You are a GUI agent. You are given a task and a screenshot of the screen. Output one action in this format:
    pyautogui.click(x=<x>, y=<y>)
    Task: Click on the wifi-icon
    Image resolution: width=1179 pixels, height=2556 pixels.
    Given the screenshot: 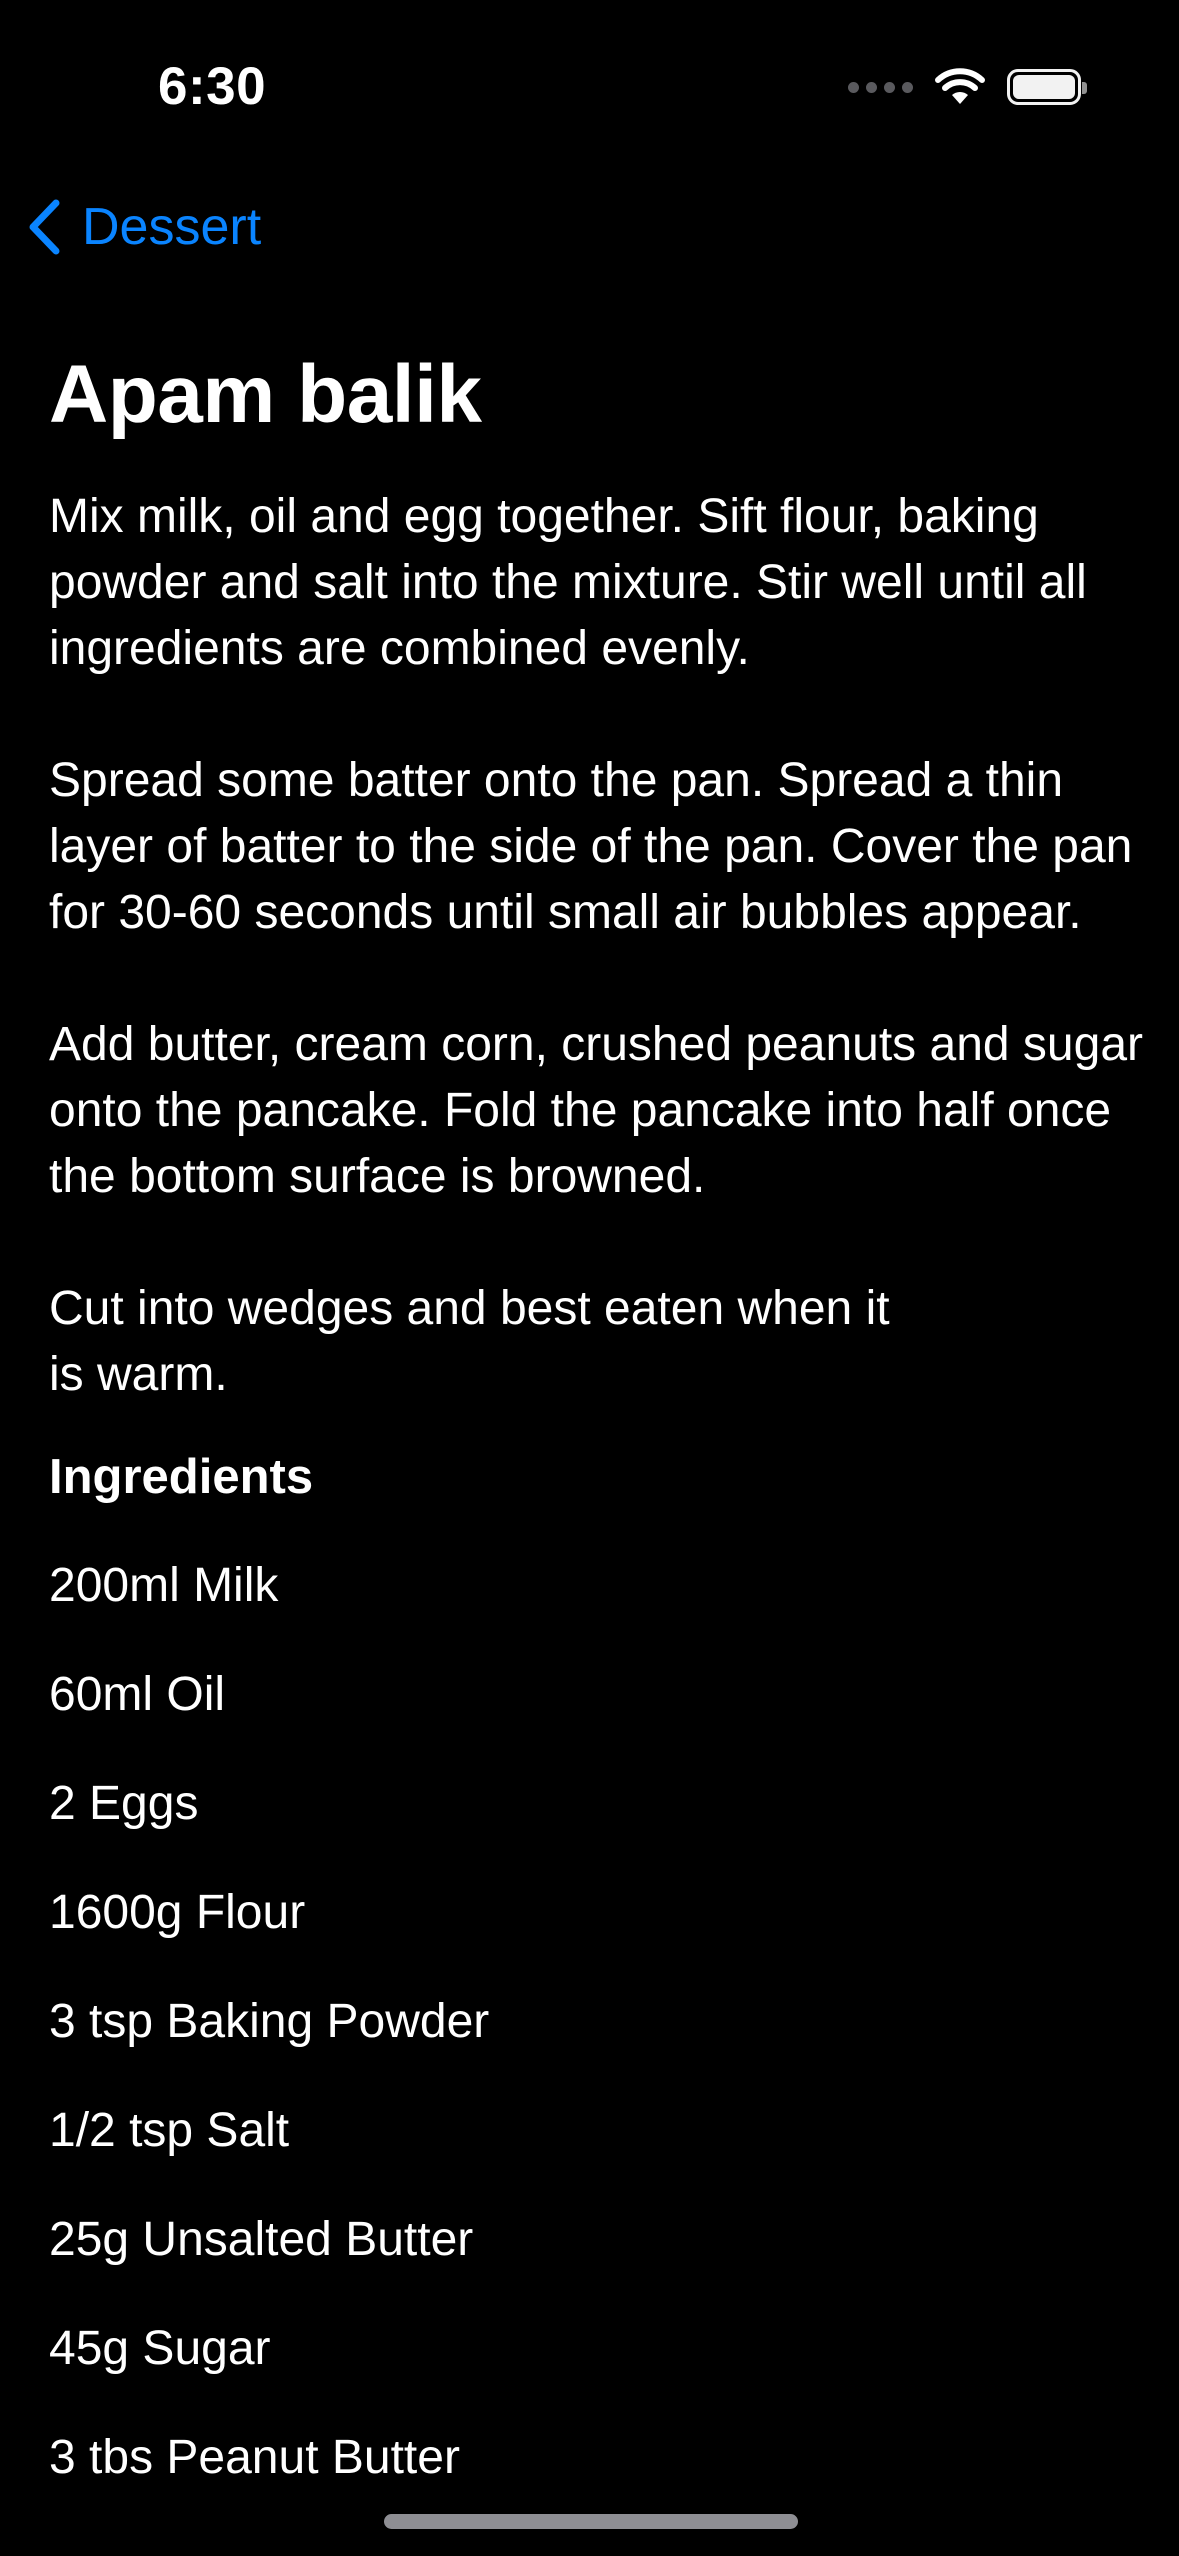 What is the action you would take?
    pyautogui.click(x=960, y=86)
    